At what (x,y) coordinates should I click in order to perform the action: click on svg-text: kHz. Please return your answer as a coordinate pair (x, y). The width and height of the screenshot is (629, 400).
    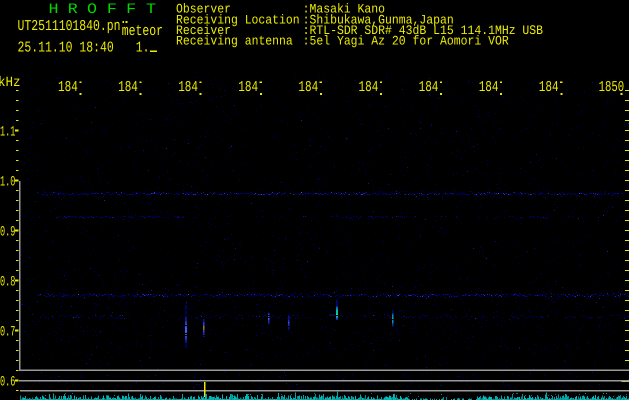
    Looking at the image, I should click on (10, 83).